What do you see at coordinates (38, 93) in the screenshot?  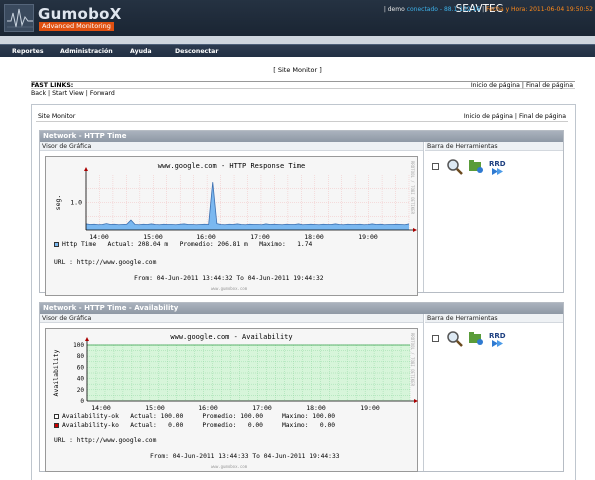 I see `back-link: Back` at bounding box center [38, 93].